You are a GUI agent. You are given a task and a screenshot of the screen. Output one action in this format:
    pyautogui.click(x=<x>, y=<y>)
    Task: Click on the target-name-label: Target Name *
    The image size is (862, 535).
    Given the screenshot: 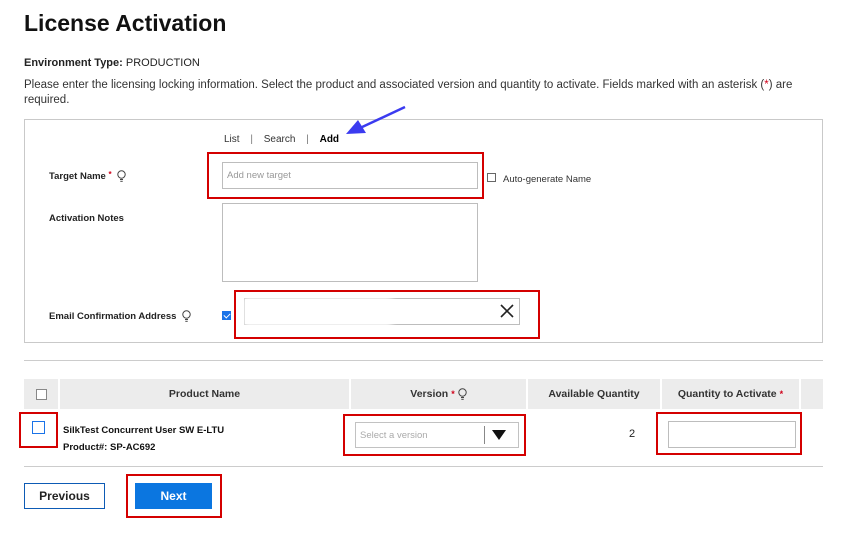 What is the action you would take?
    pyautogui.click(x=87, y=176)
    